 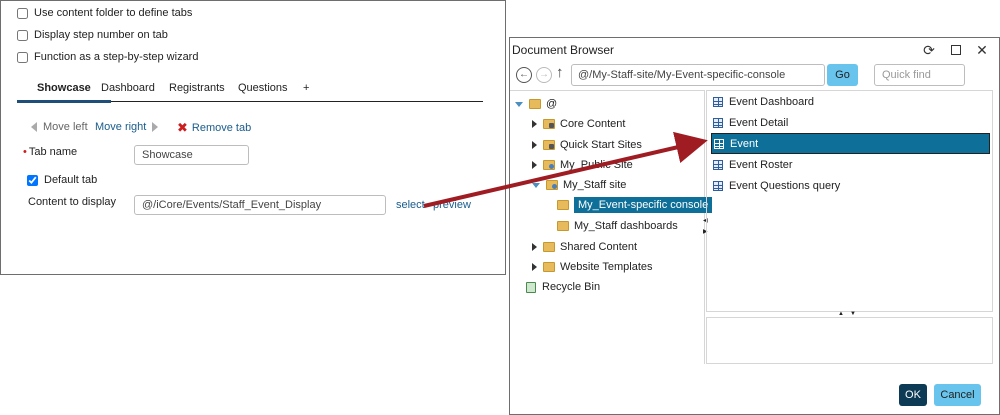 I want to click on tree-node-root: @, so click(x=536, y=104).